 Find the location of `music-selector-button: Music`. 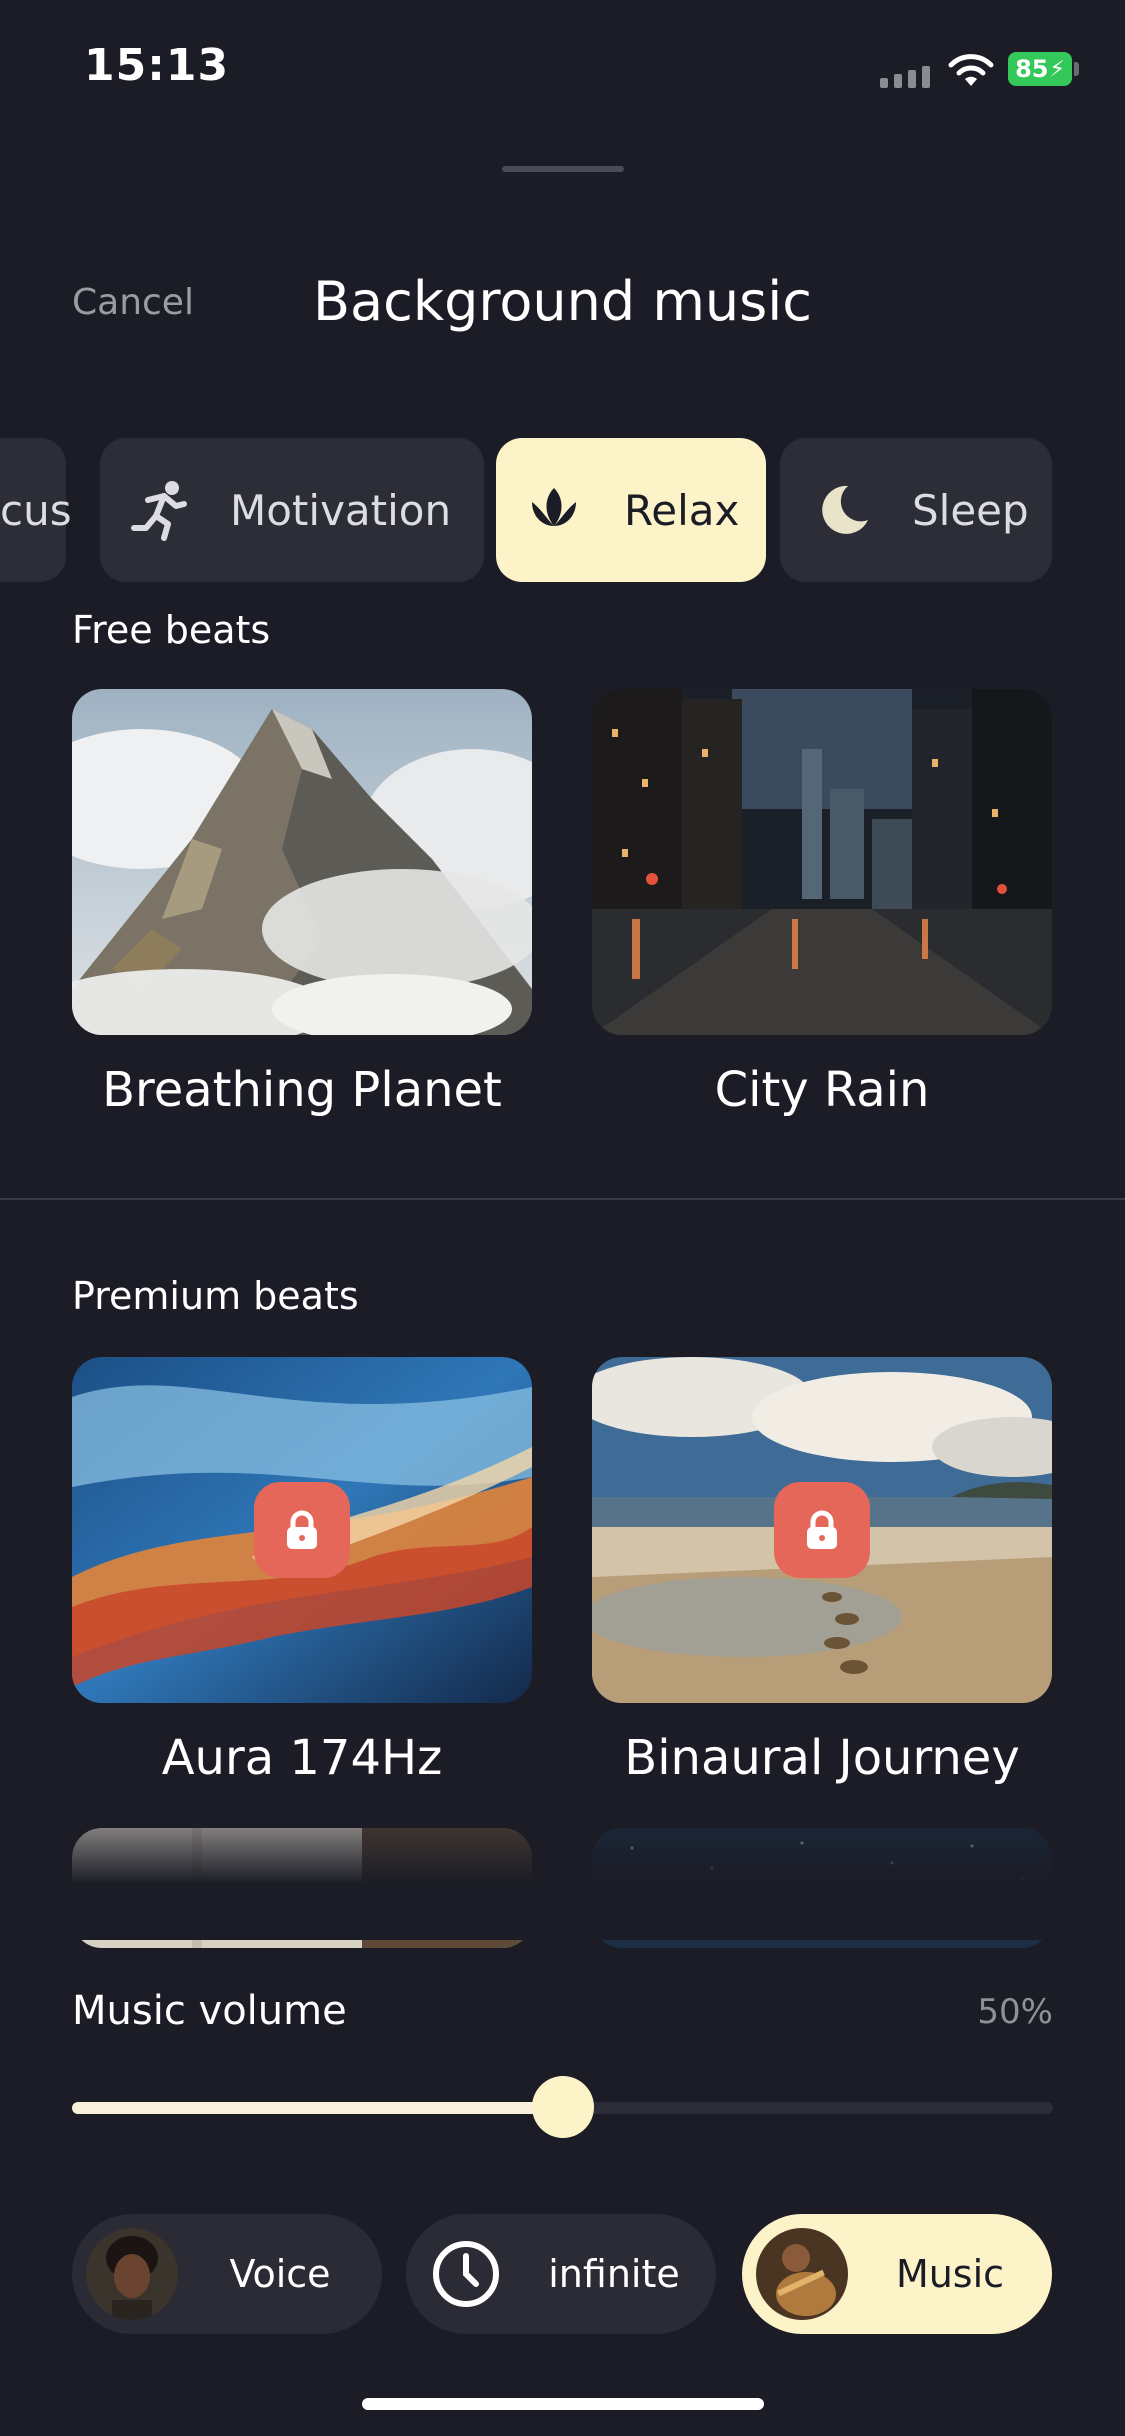

music-selector-button: Music is located at coordinates (897, 2274).